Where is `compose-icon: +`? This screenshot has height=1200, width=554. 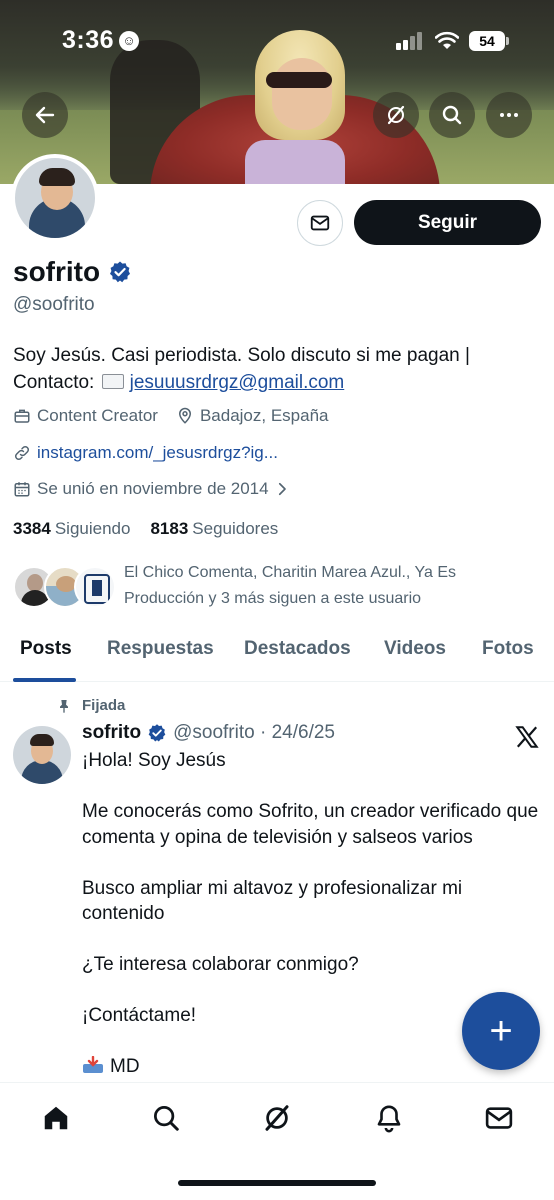
compose-icon: + is located at coordinates (501, 1031).